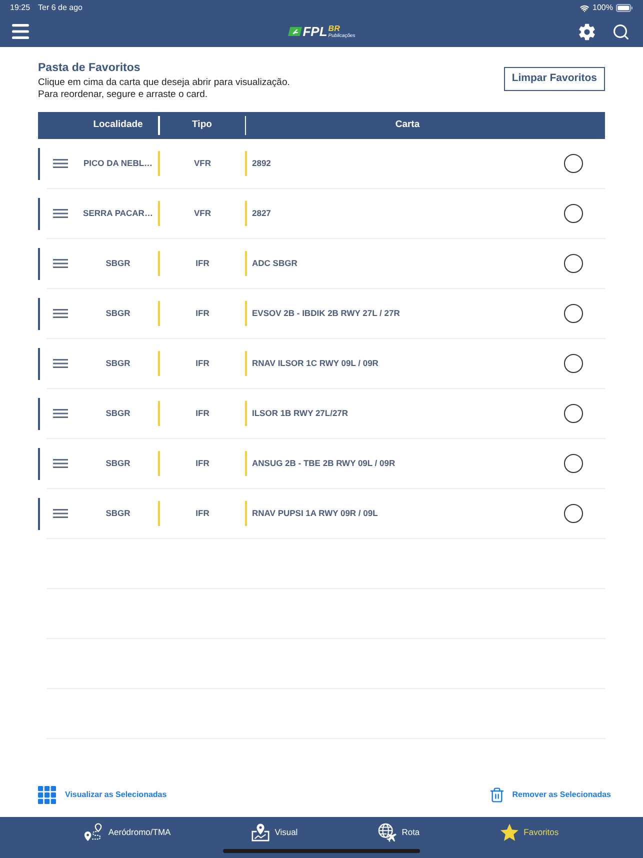 The height and width of the screenshot is (858, 643). What do you see at coordinates (295, 31) in the screenshot?
I see `plane-flag-icon` at bounding box center [295, 31].